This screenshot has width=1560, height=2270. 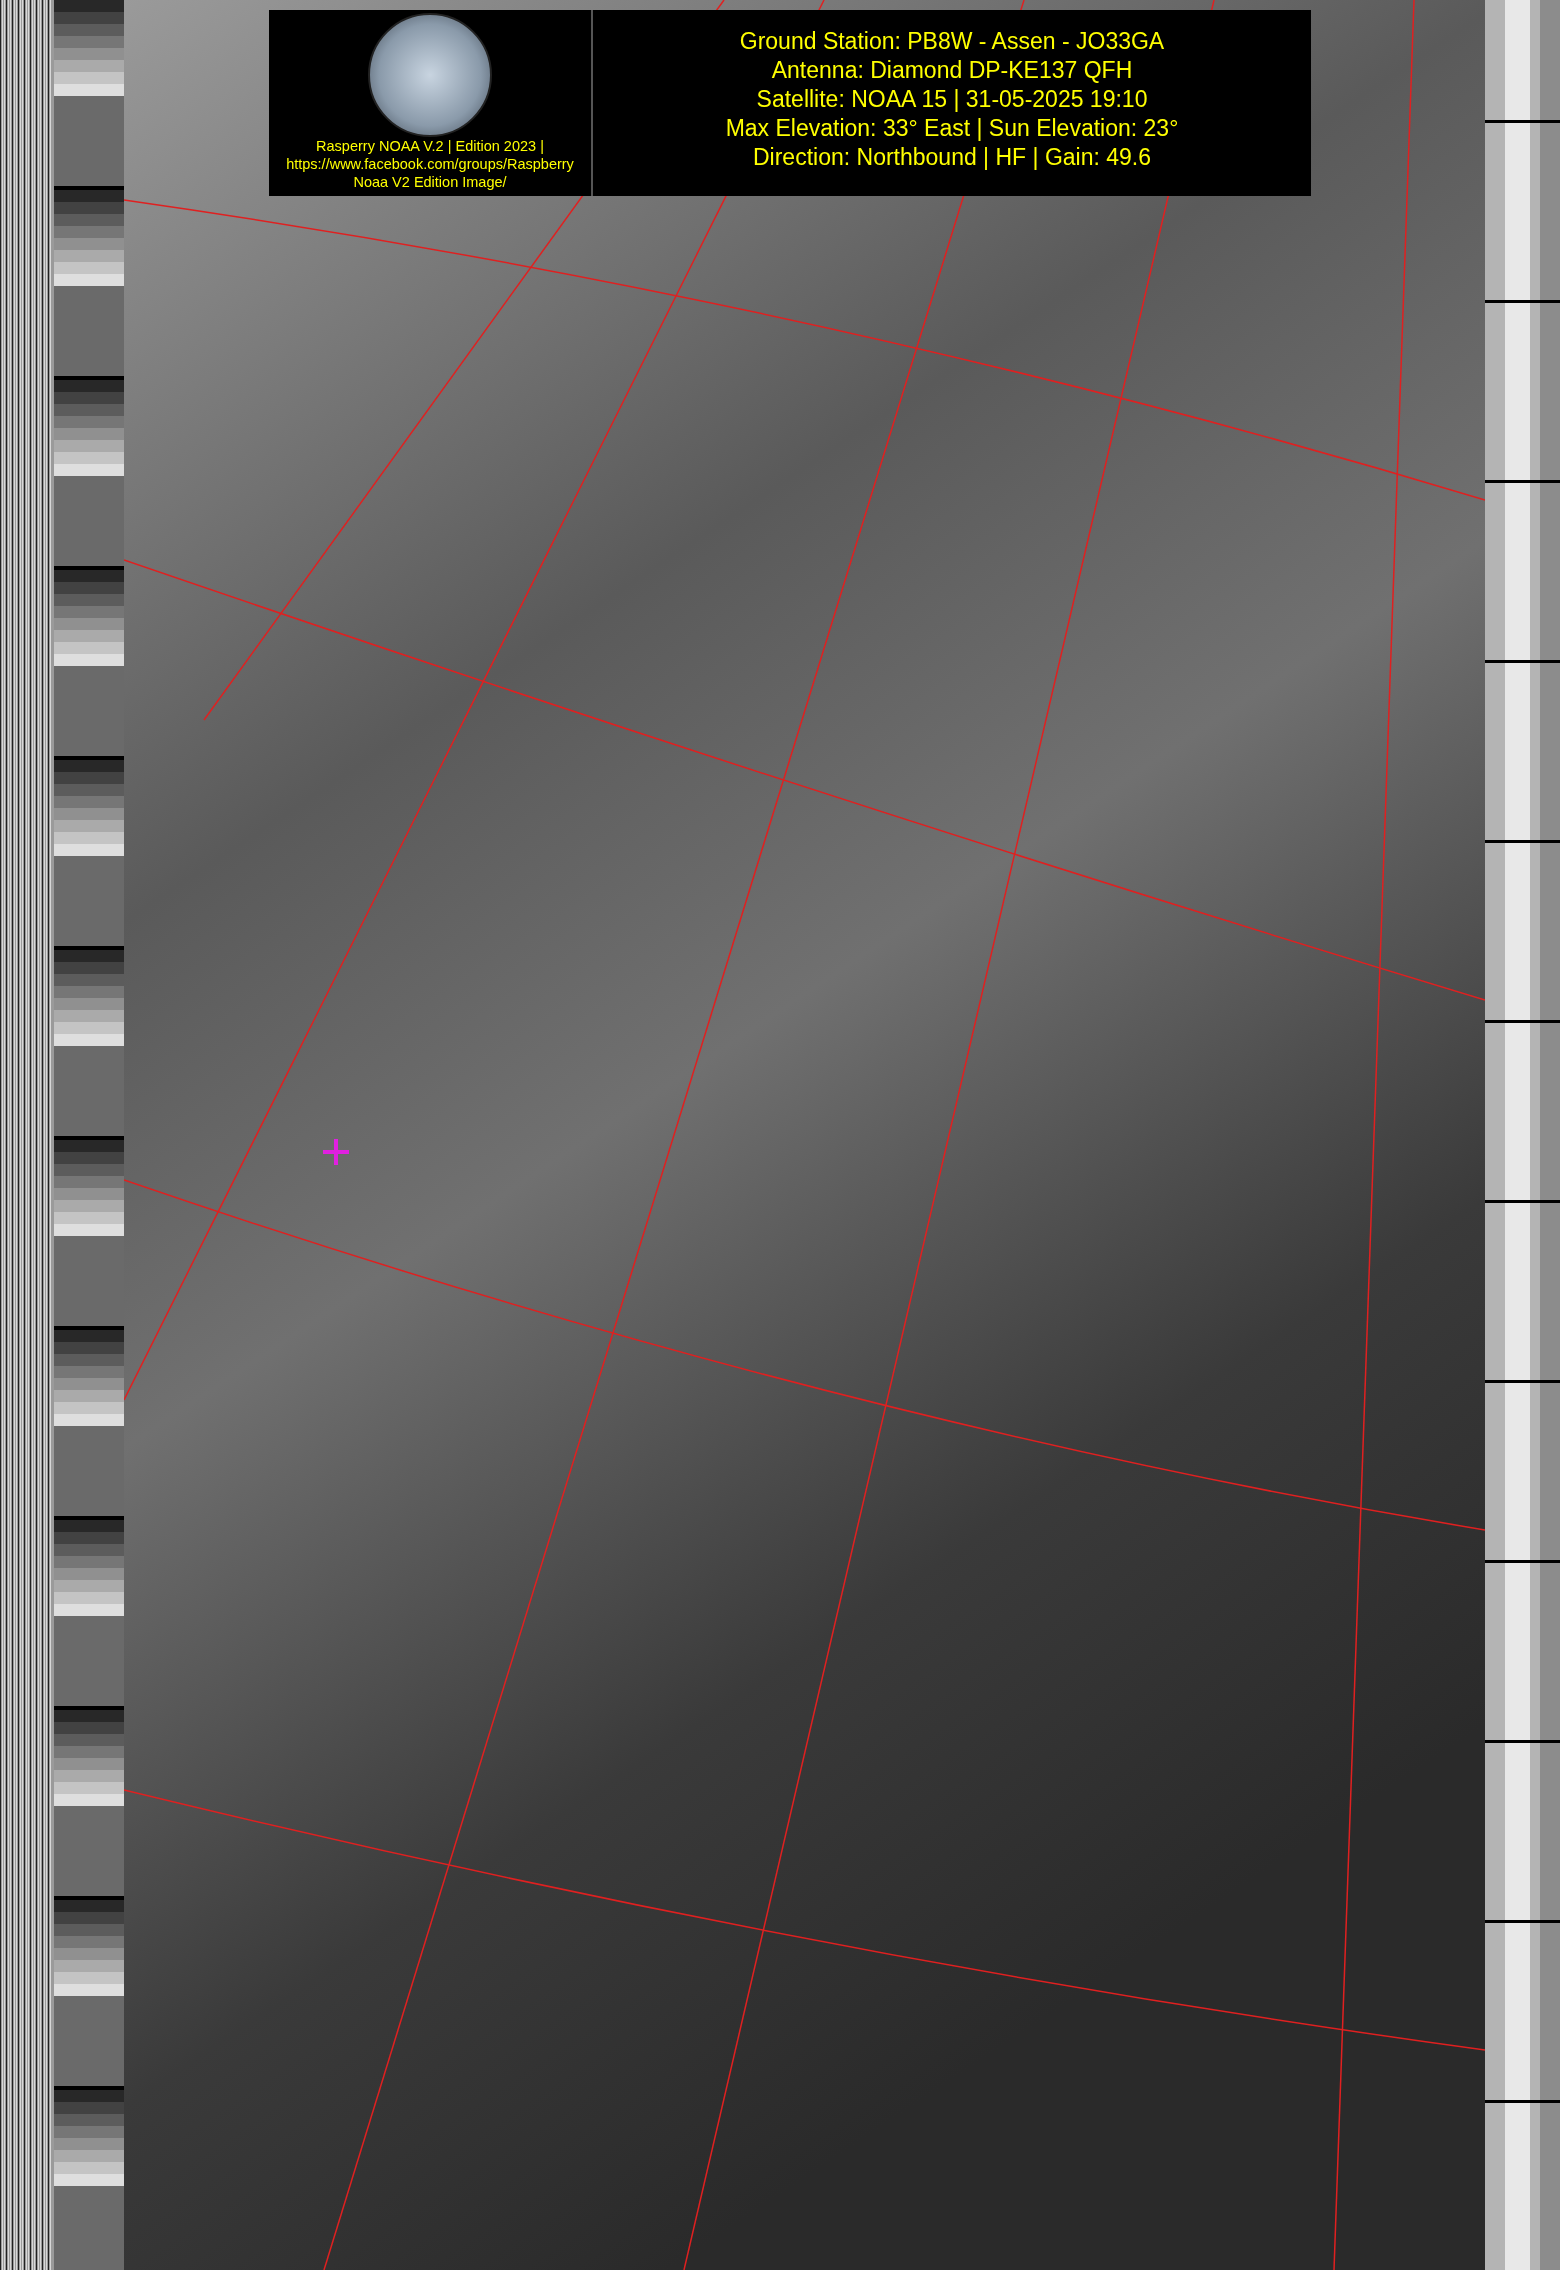 What do you see at coordinates (952, 128) in the screenshot?
I see `info-line: Max Elevation: 33° East | Sun Elevation: 23°` at bounding box center [952, 128].